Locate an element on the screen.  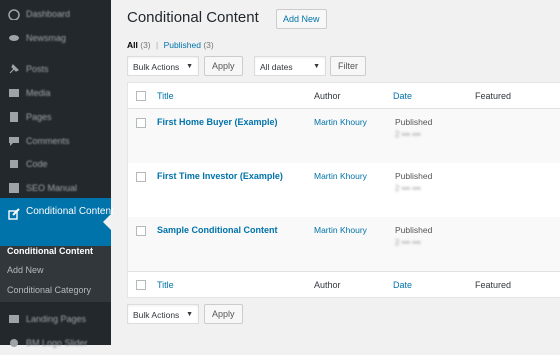
seo-icon is located at coordinates (14, 188).